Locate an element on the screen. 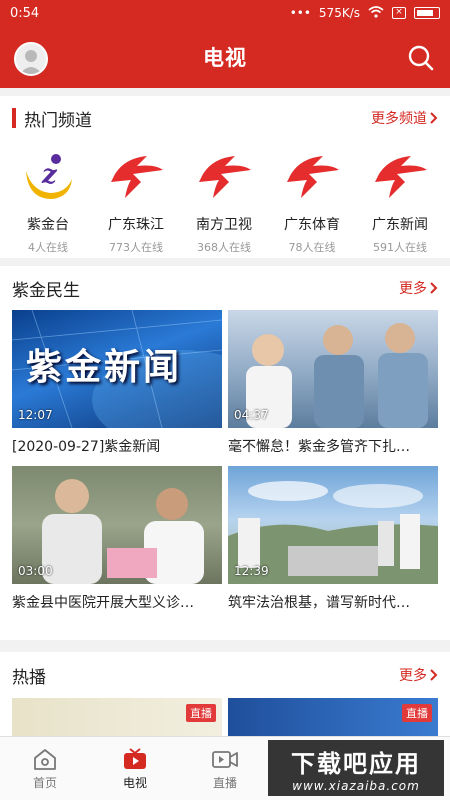 Image resolution: width=450 pixels, height=800 pixels. channel-item: 广东体育 78人在线 is located at coordinates (312, 197).